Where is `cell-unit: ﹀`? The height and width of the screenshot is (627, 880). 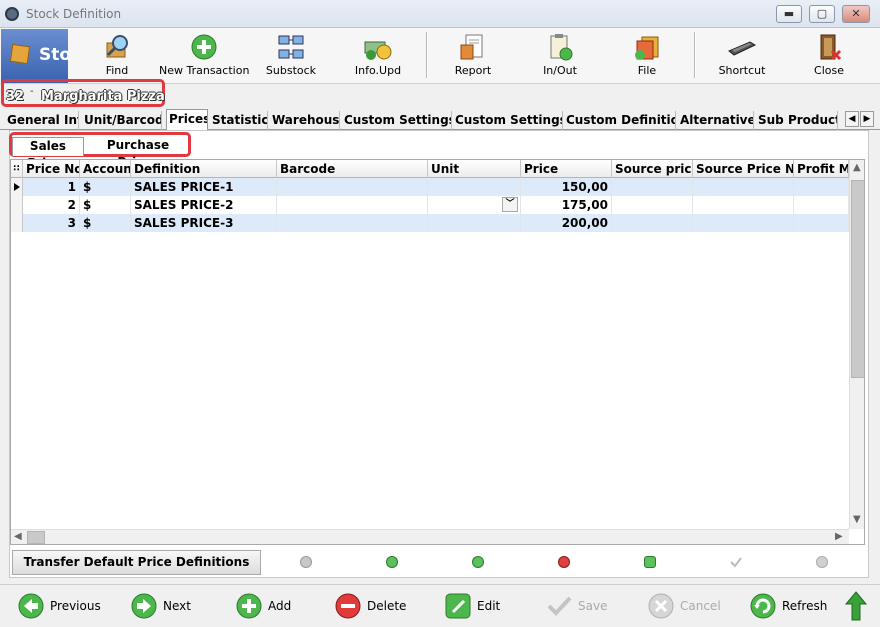
cell-unit: ﹀ is located at coordinates (474, 205).